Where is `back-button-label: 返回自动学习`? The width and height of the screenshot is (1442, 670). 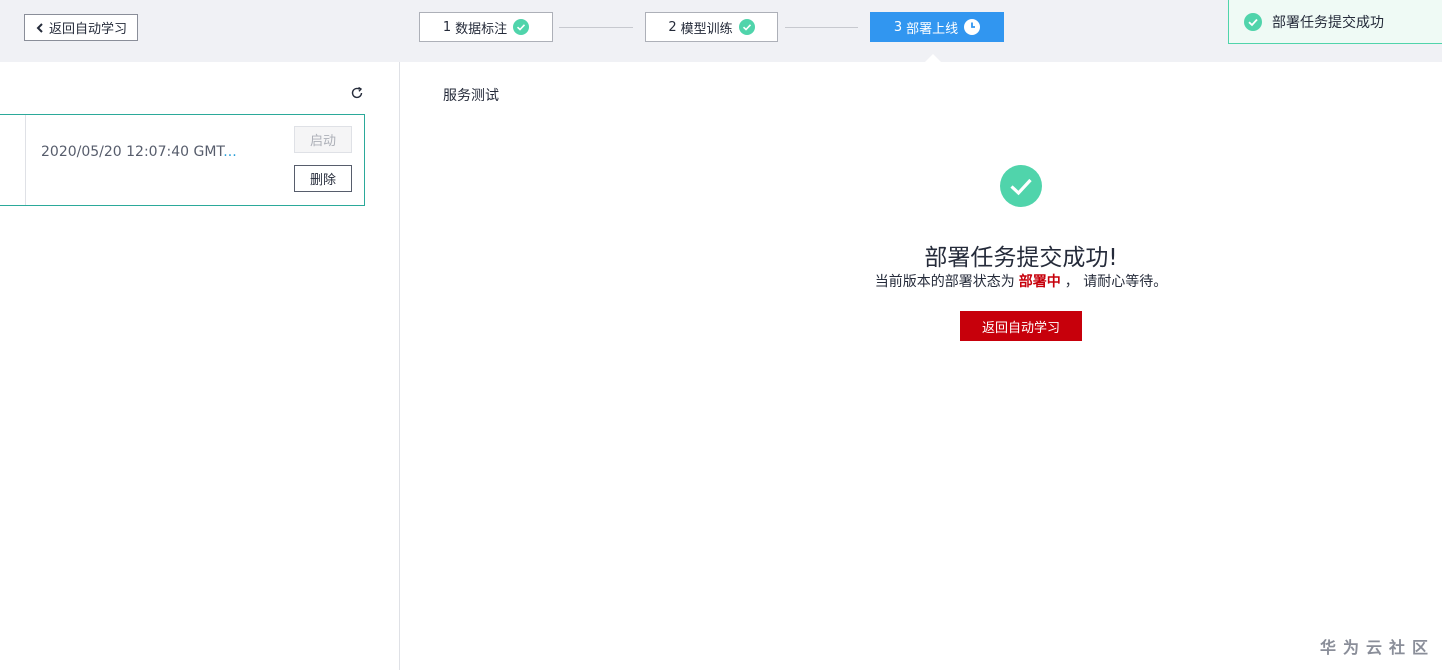 back-button-label: 返回自动学习 is located at coordinates (88, 29).